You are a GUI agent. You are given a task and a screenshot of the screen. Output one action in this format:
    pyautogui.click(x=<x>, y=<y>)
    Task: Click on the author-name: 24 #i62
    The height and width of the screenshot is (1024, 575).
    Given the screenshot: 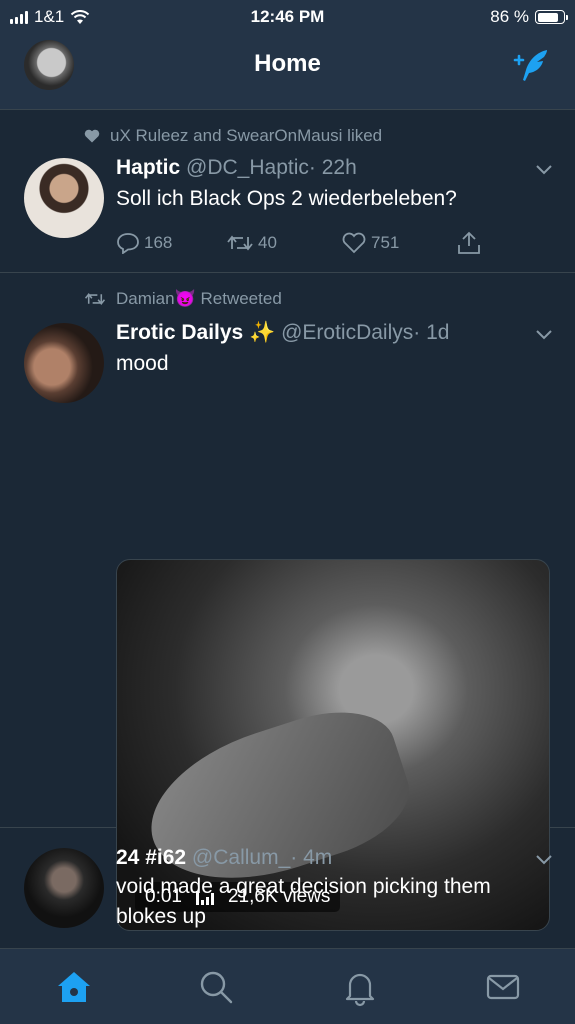 What is the action you would take?
    pyautogui.click(x=151, y=857)
    